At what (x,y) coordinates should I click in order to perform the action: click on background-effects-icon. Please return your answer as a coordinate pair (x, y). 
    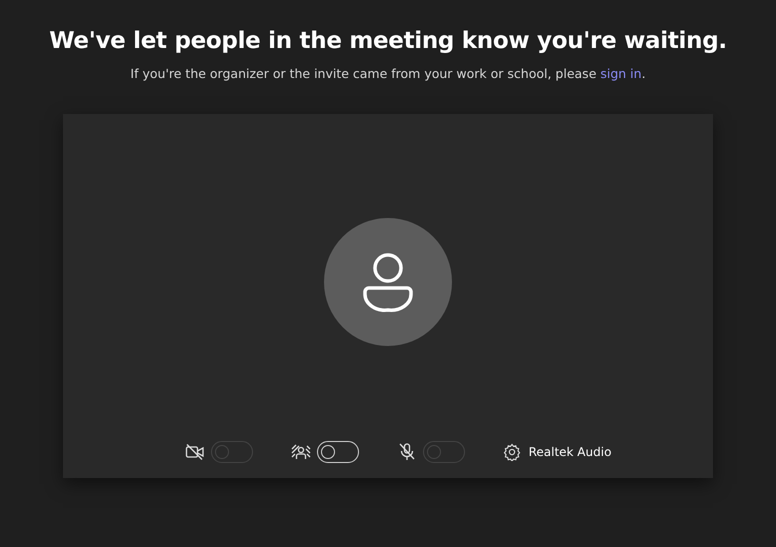
    Looking at the image, I should click on (300, 452).